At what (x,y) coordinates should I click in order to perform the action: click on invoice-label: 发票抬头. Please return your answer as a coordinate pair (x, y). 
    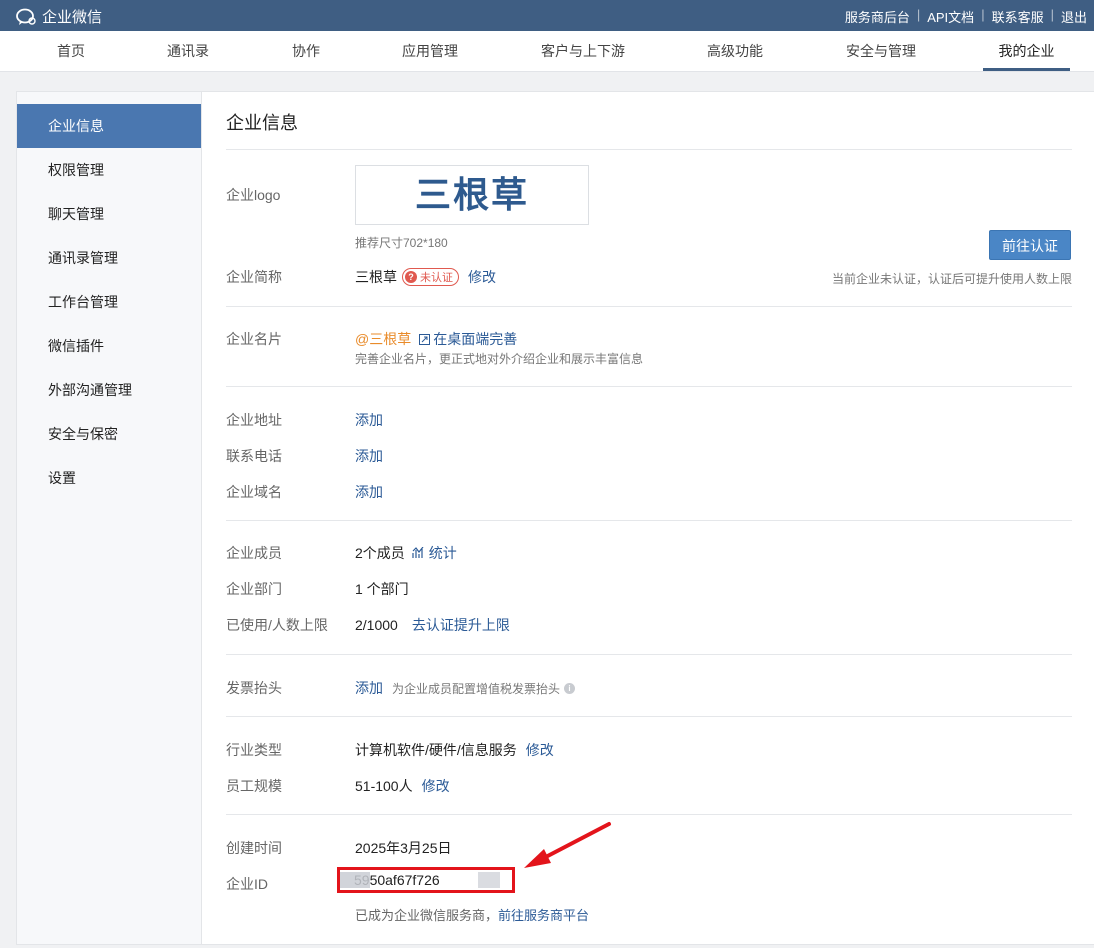
    Looking at the image, I should click on (254, 688).